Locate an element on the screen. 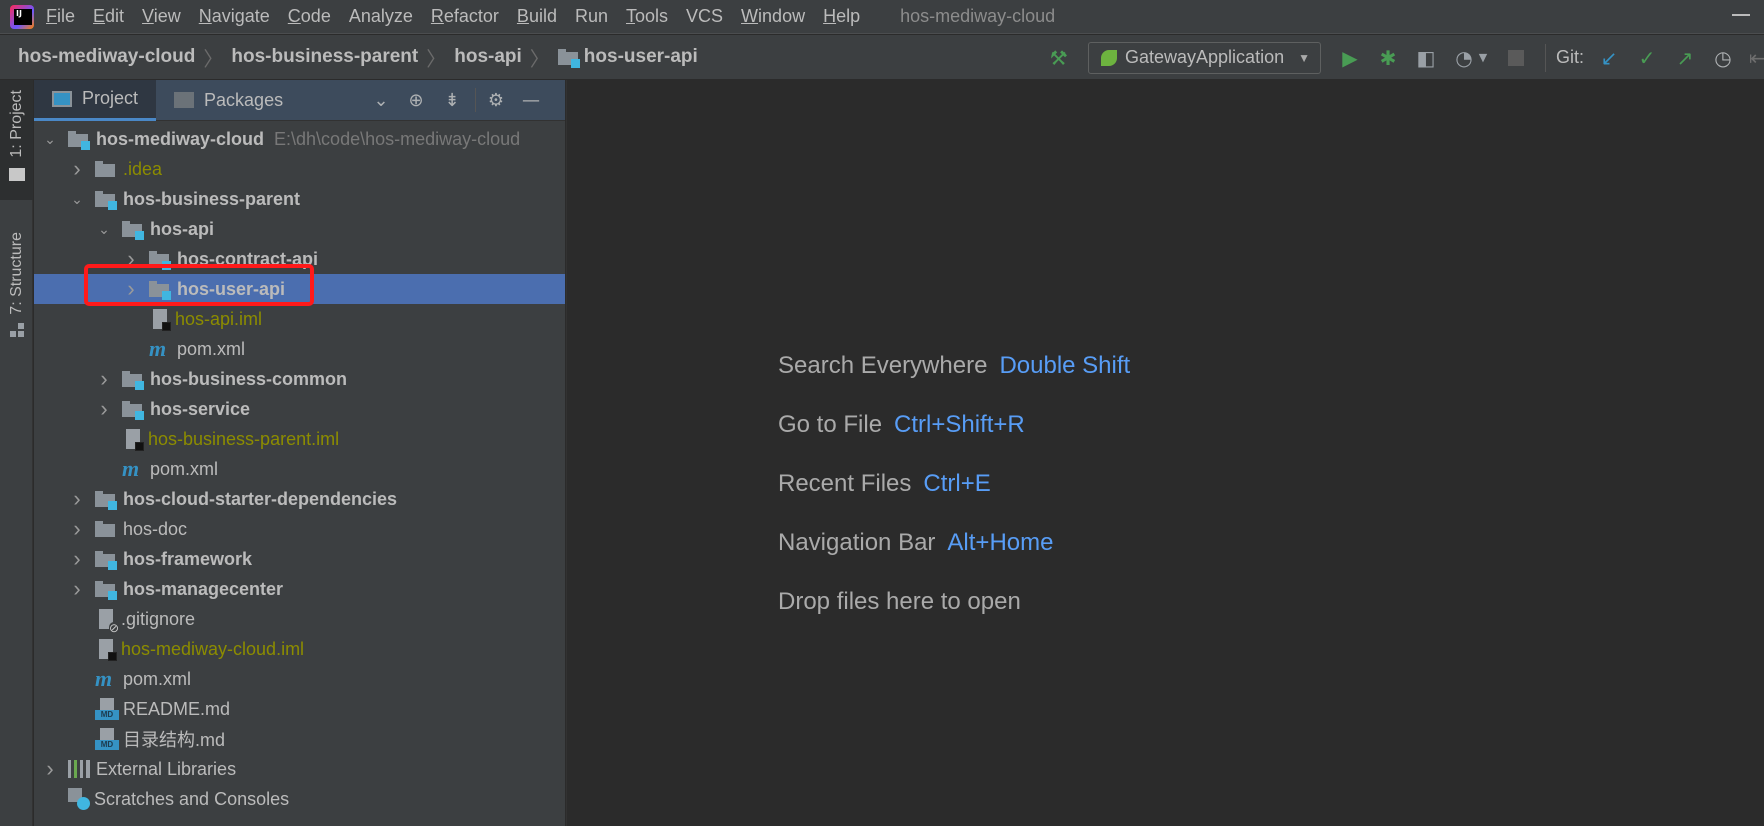 This screenshot has width=1764, height=826. tree-row: hos-api.iml is located at coordinates (299, 319).